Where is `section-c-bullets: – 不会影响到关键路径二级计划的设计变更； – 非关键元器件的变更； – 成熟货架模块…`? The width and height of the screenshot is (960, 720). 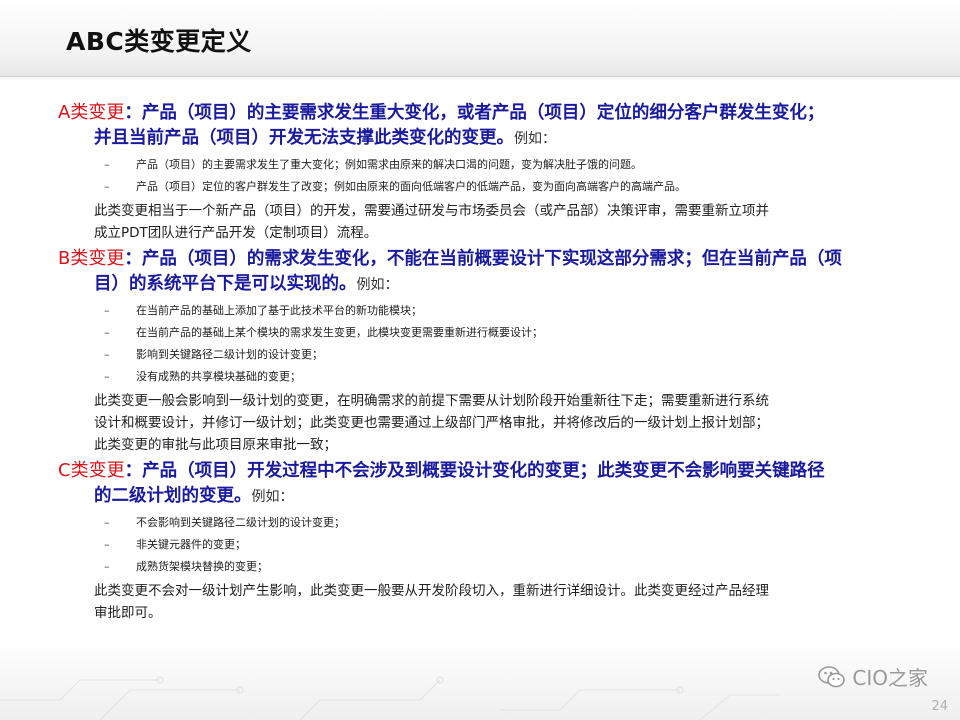 section-c-bullets: – 不会影响到关键路径二级计划的设计变更； – 非关键元器件的变更； – 成熟货架模块… is located at coordinates (483, 545).